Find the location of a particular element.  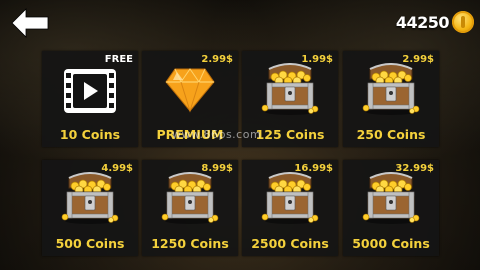

item-price: FREE is located at coordinates (118, 59).